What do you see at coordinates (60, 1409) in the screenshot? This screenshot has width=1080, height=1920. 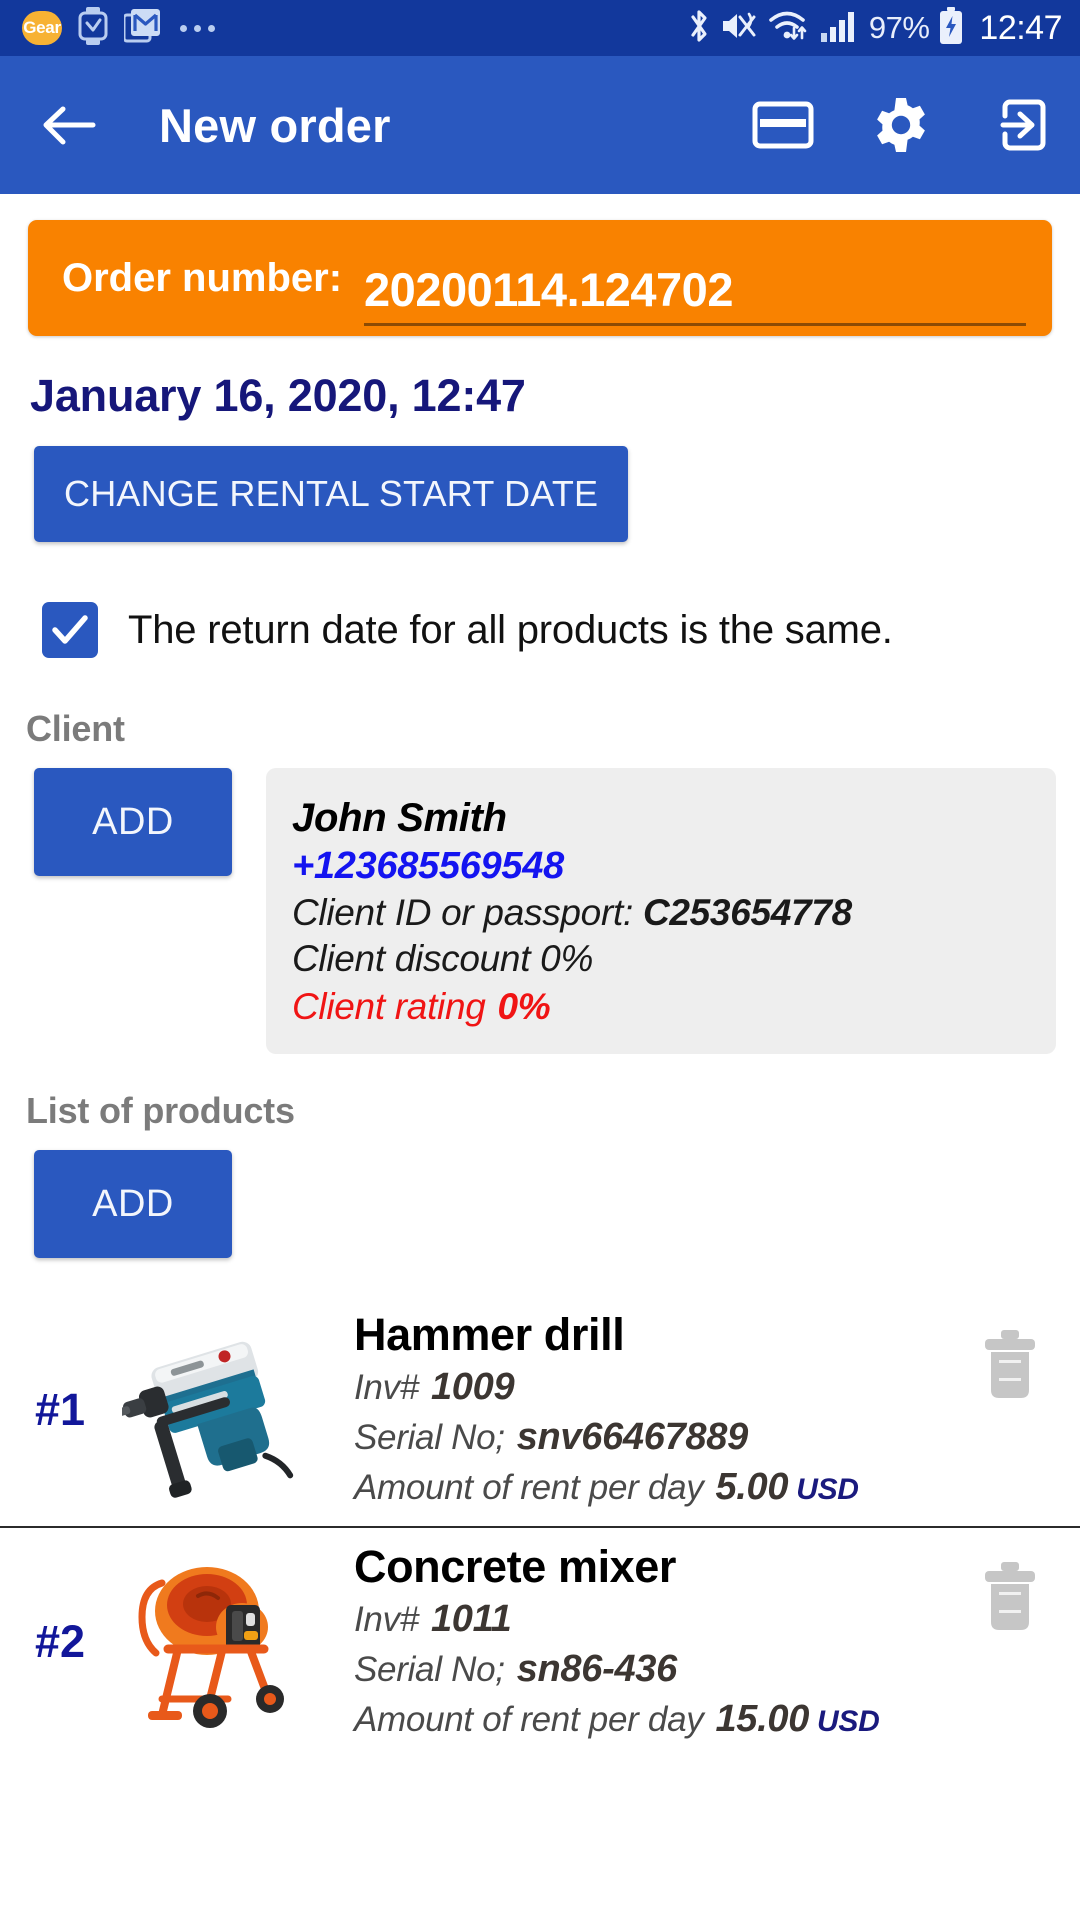 I see `product-index: #1` at bounding box center [60, 1409].